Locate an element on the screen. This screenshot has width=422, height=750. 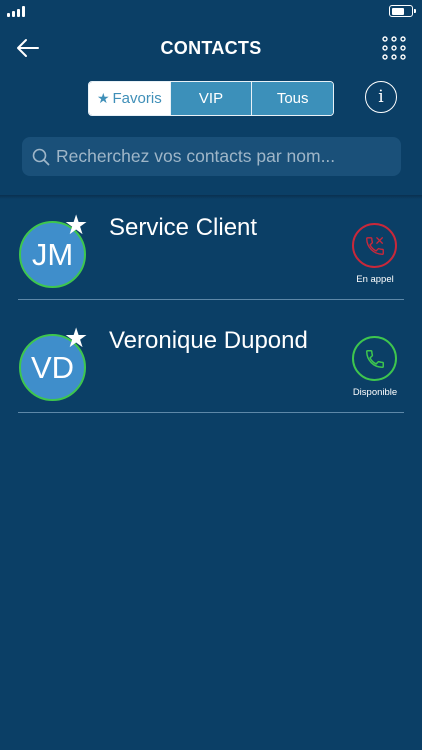
list-item: JM ★ Service Client En appel is located at coordinates (211, 244).